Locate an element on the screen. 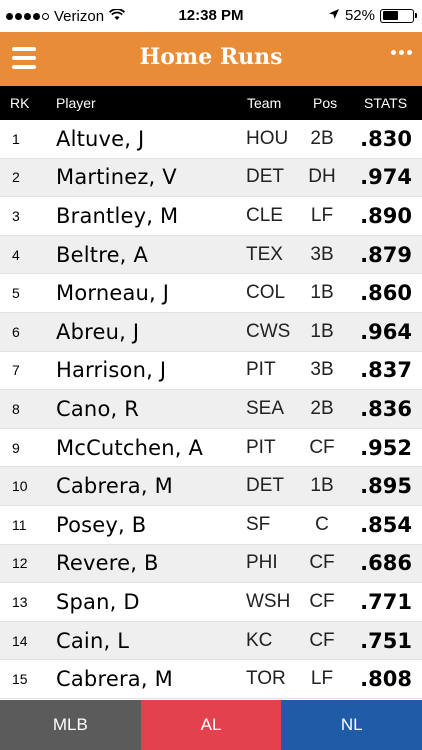 The image size is (422, 750). table-row: 1 Altuve, J HOU 2B .830 is located at coordinates (211, 139).